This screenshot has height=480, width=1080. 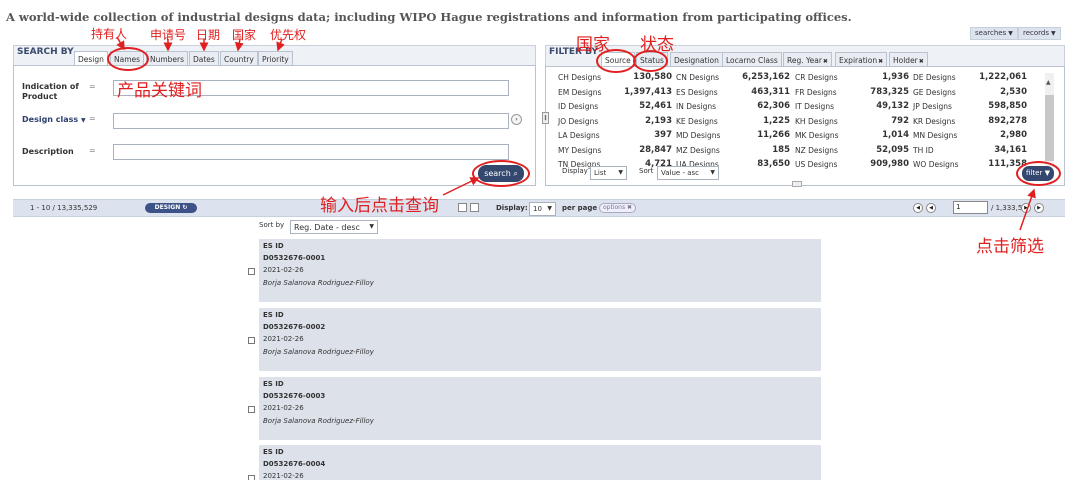 I want to click on arrow-priority, so click(x=280, y=45).